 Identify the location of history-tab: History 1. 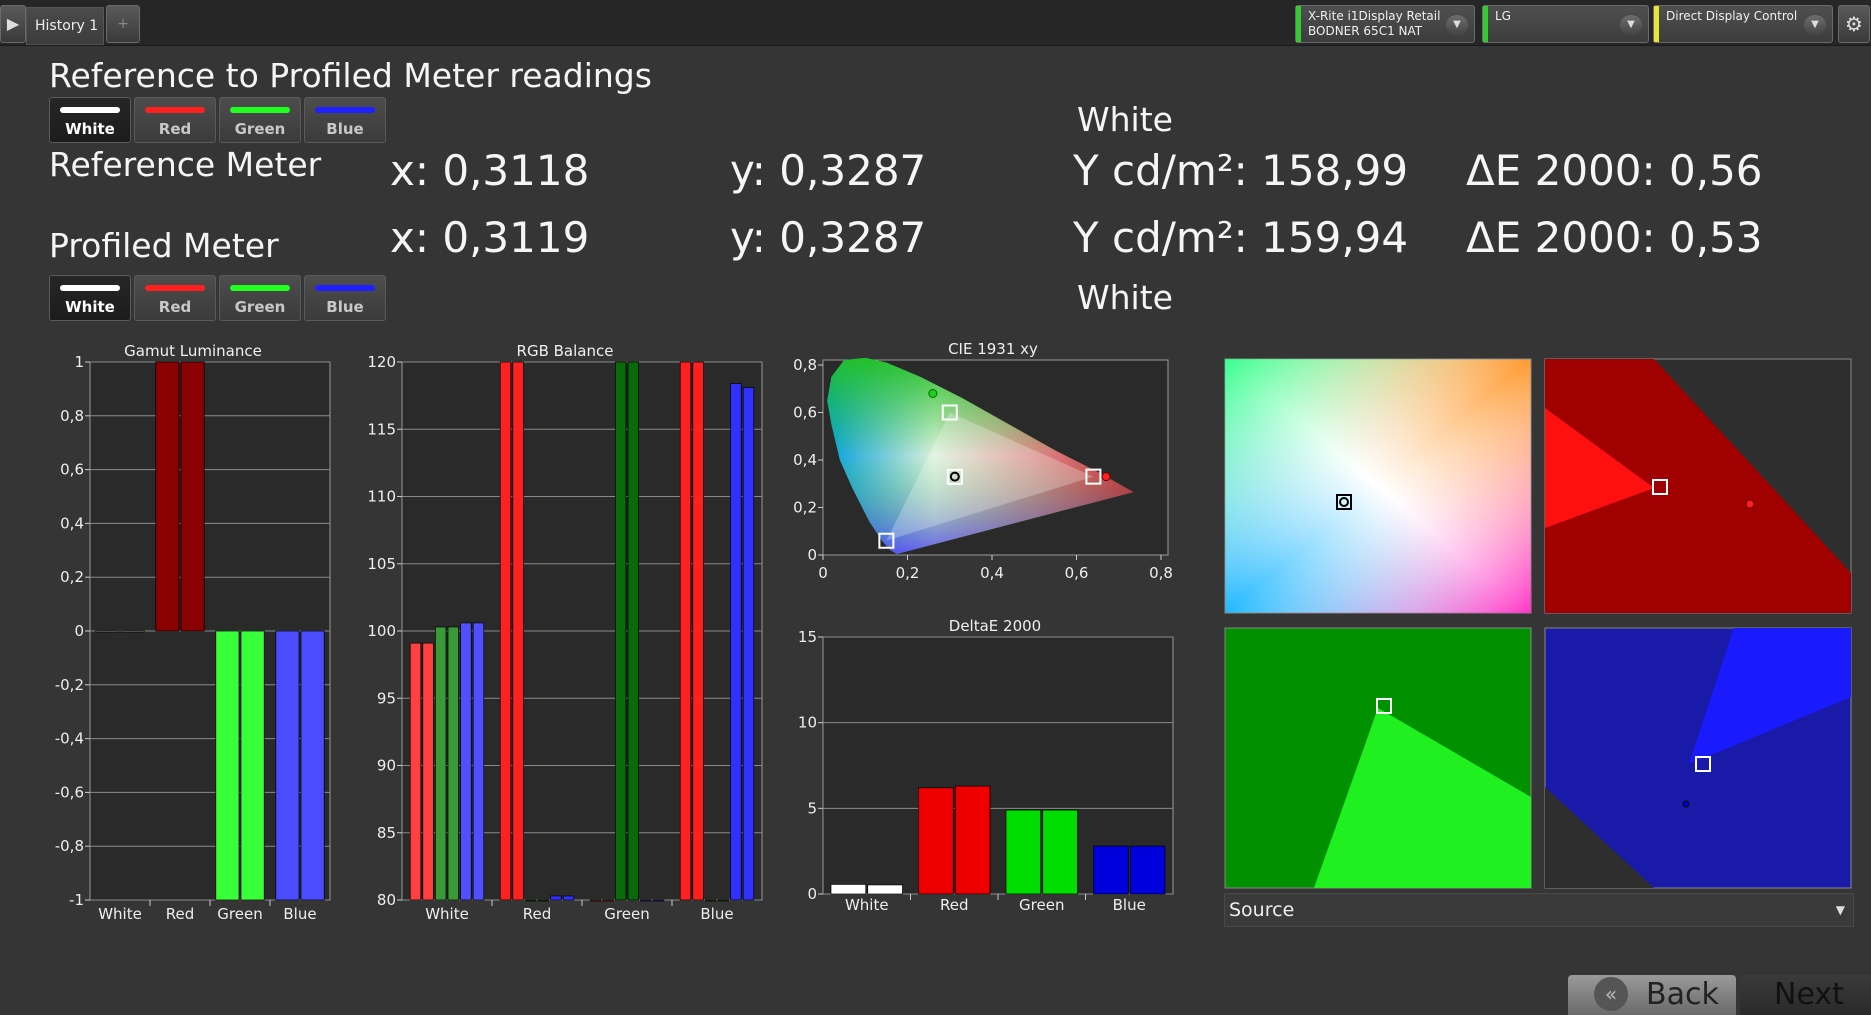
(65, 26).